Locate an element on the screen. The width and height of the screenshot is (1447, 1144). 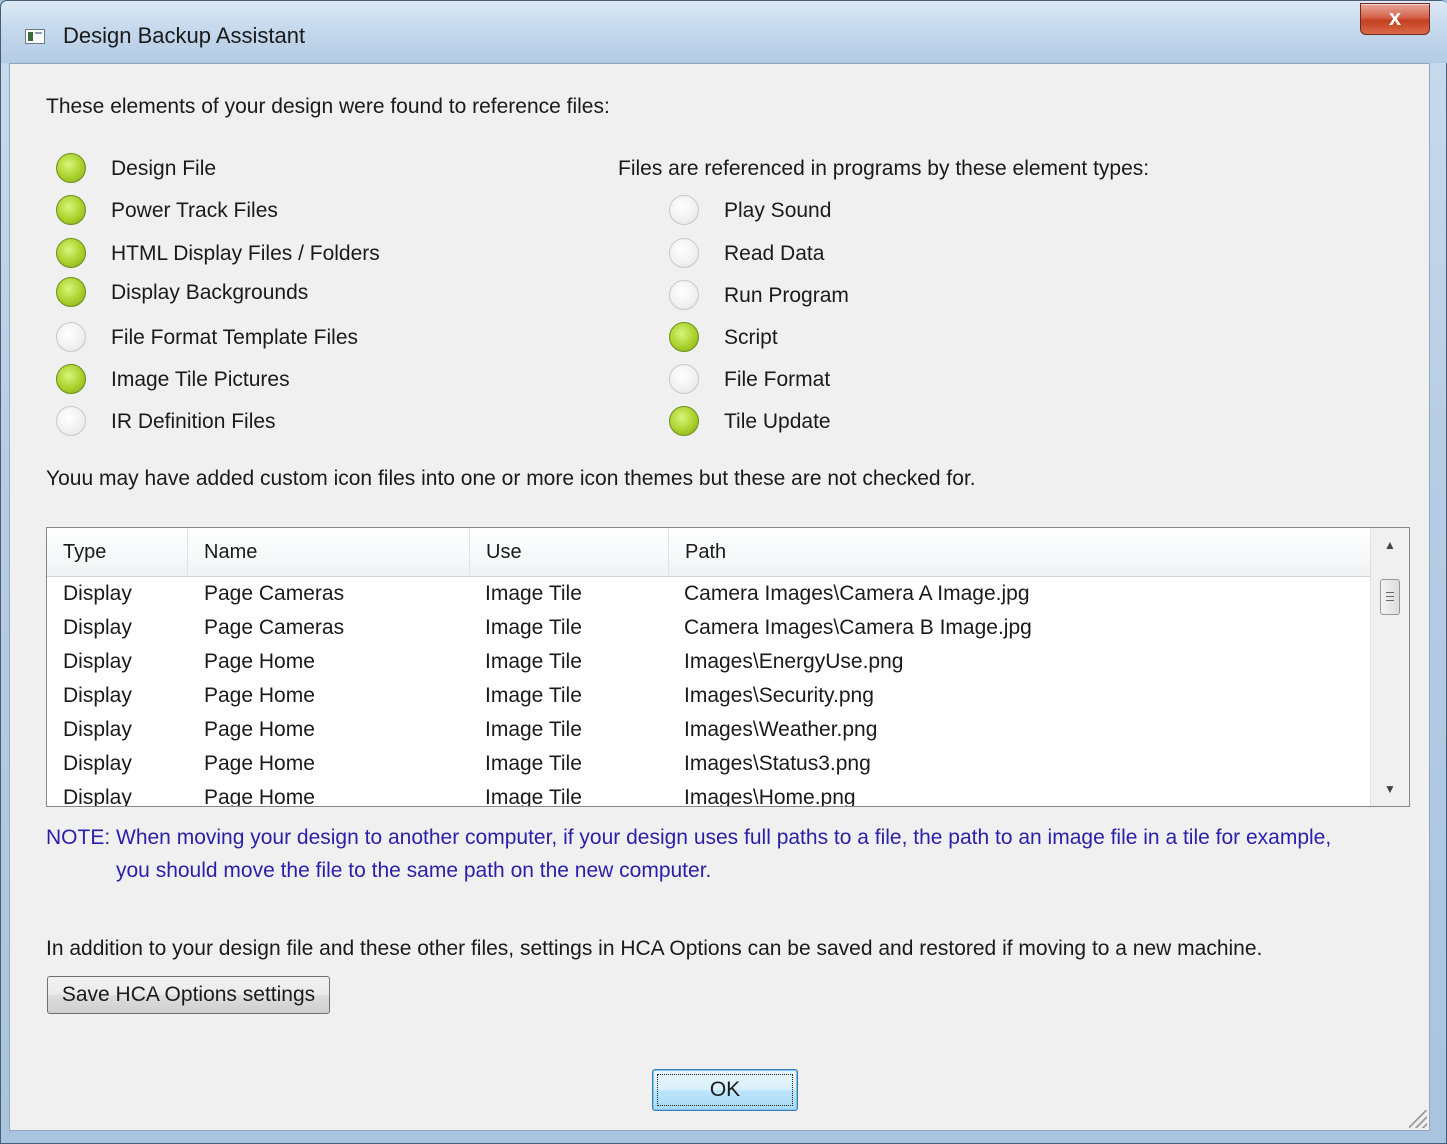
program-element-label: Read Data is located at coordinates (774, 253).